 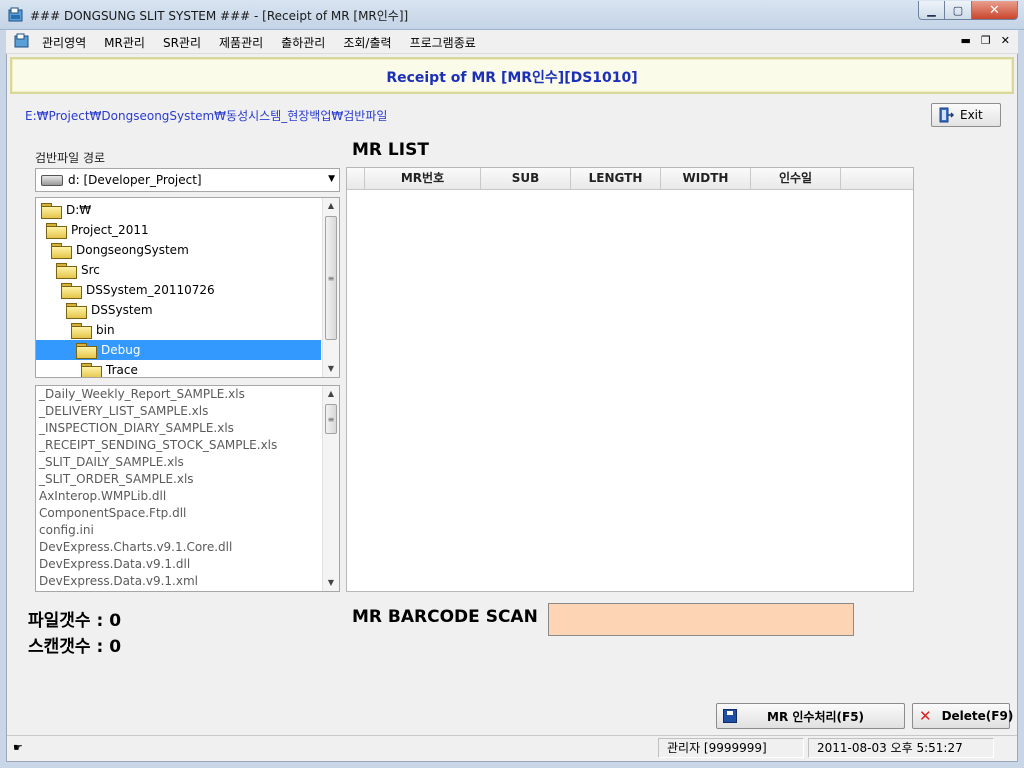 I want to click on barcode-scan-label: MR BARCODE SCAN, so click(x=445, y=617).